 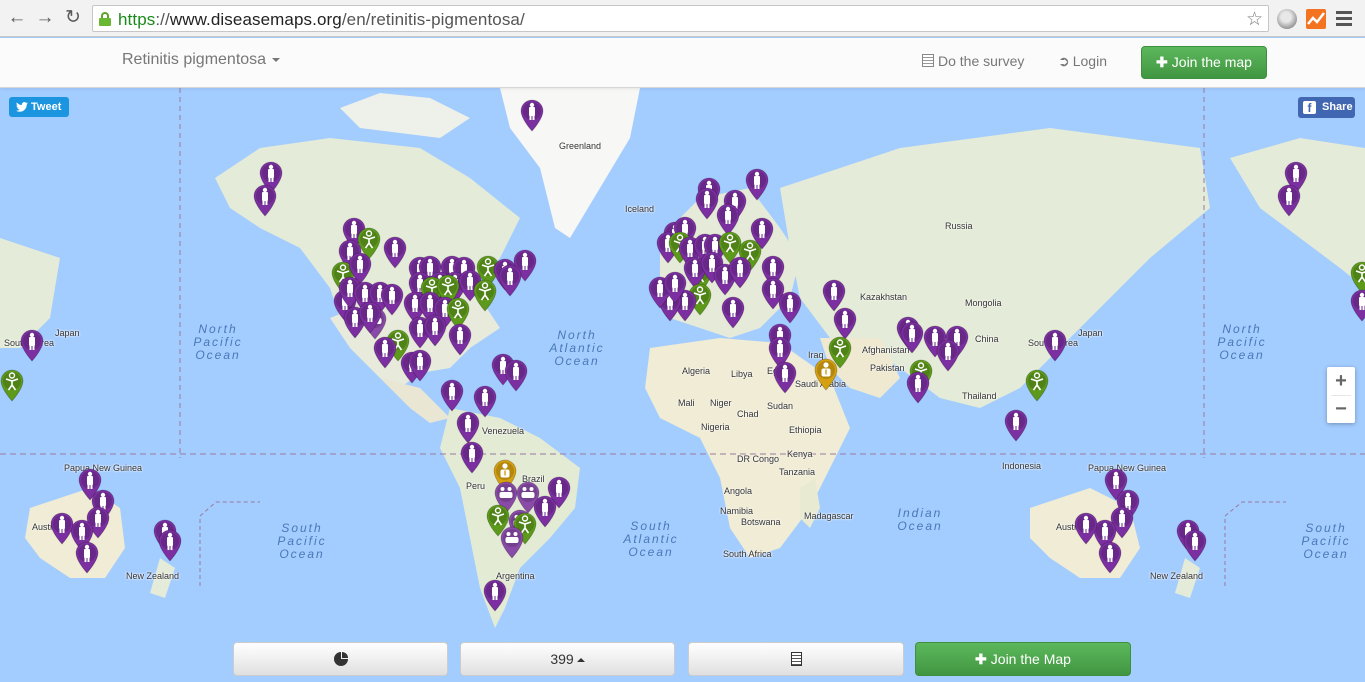 What do you see at coordinates (829, 516) in the screenshot?
I see `label-madagascar: Madagascar` at bounding box center [829, 516].